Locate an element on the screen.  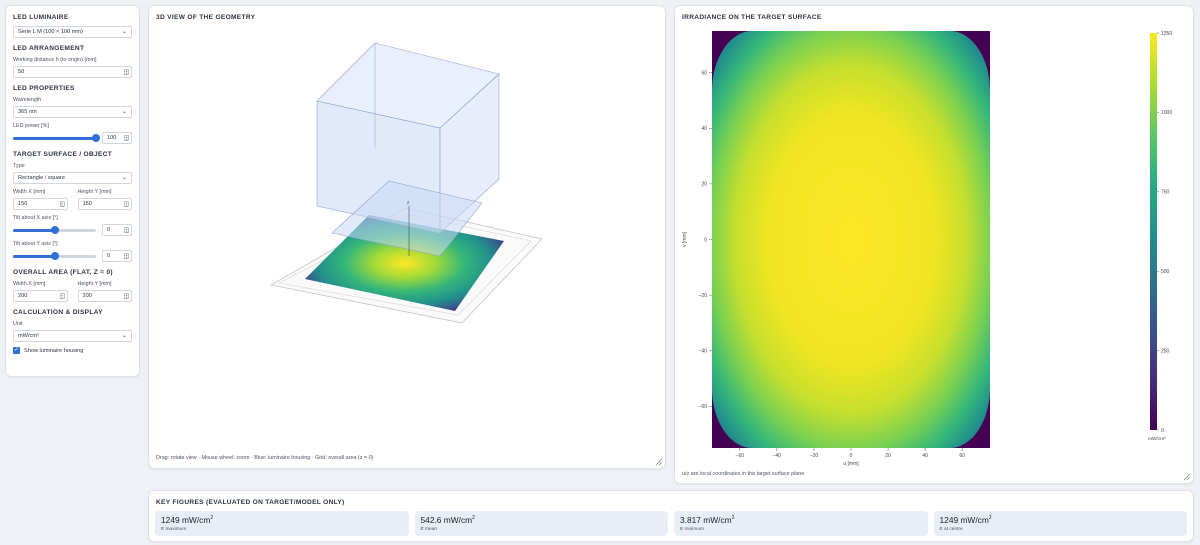
wavelength-value: 365 nm is located at coordinates (27, 112).